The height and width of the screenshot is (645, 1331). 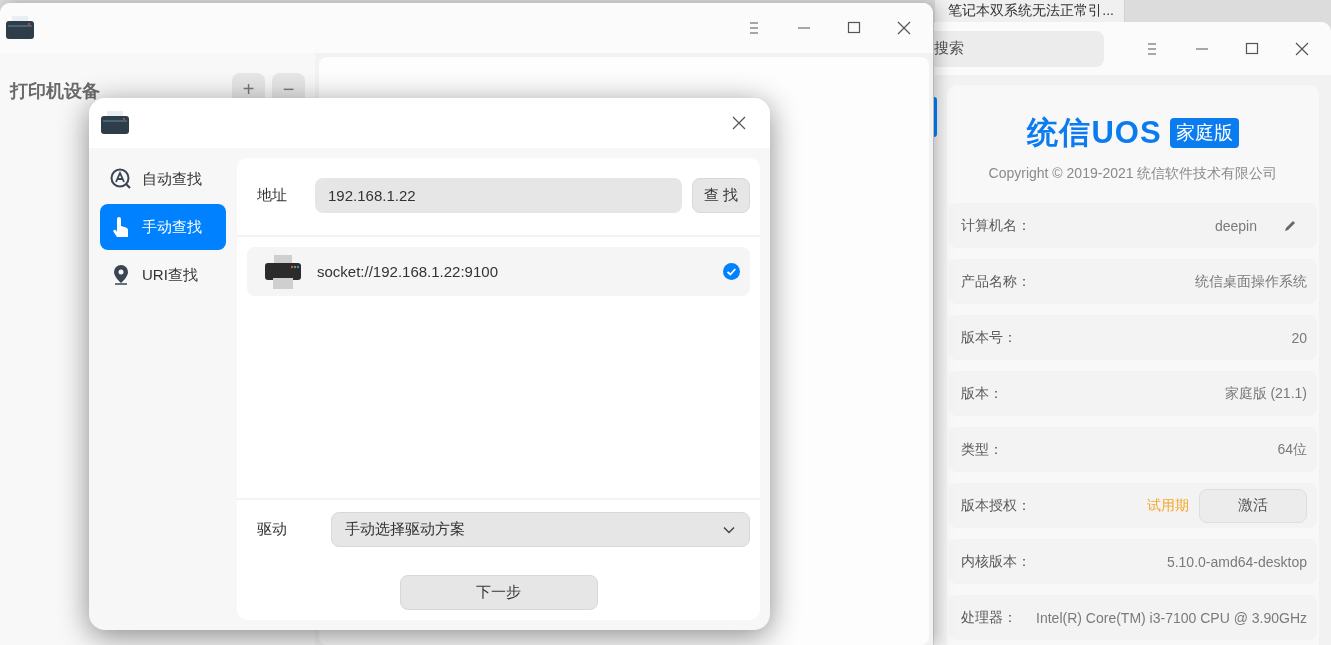 What do you see at coordinates (55, 91) in the screenshot?
I see `sidebar-heading: 打印机设备` at bounding box center [55, 91].